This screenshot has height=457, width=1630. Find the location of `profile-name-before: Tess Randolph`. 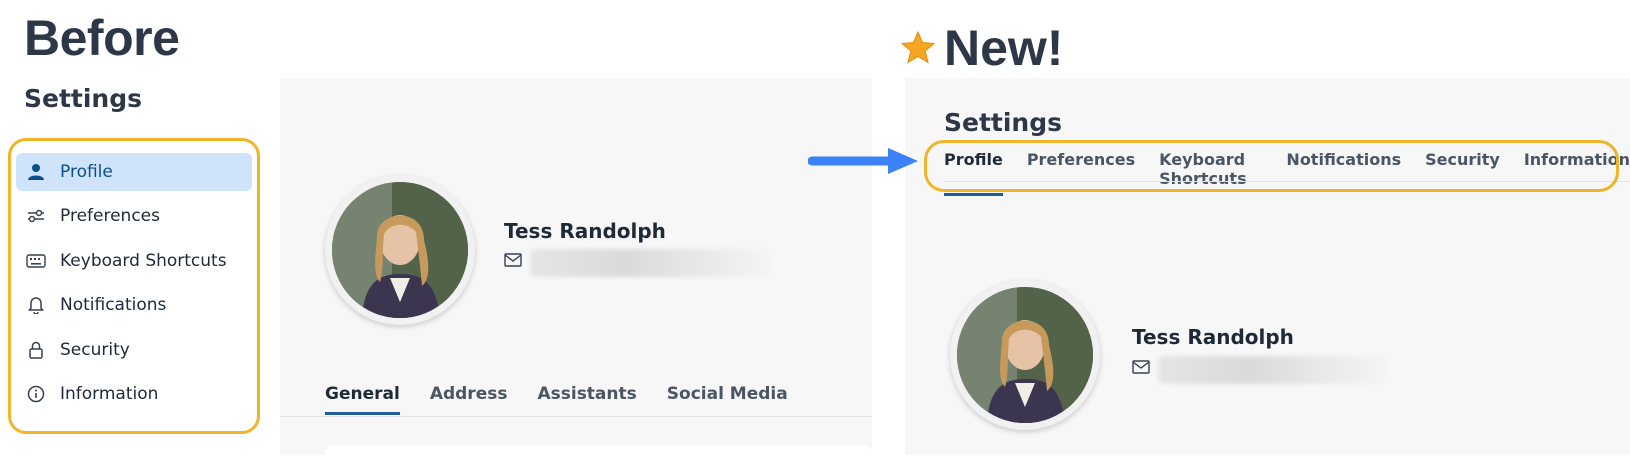

profile-name-before: Tess Randolph is located at coordinates (585, 231).